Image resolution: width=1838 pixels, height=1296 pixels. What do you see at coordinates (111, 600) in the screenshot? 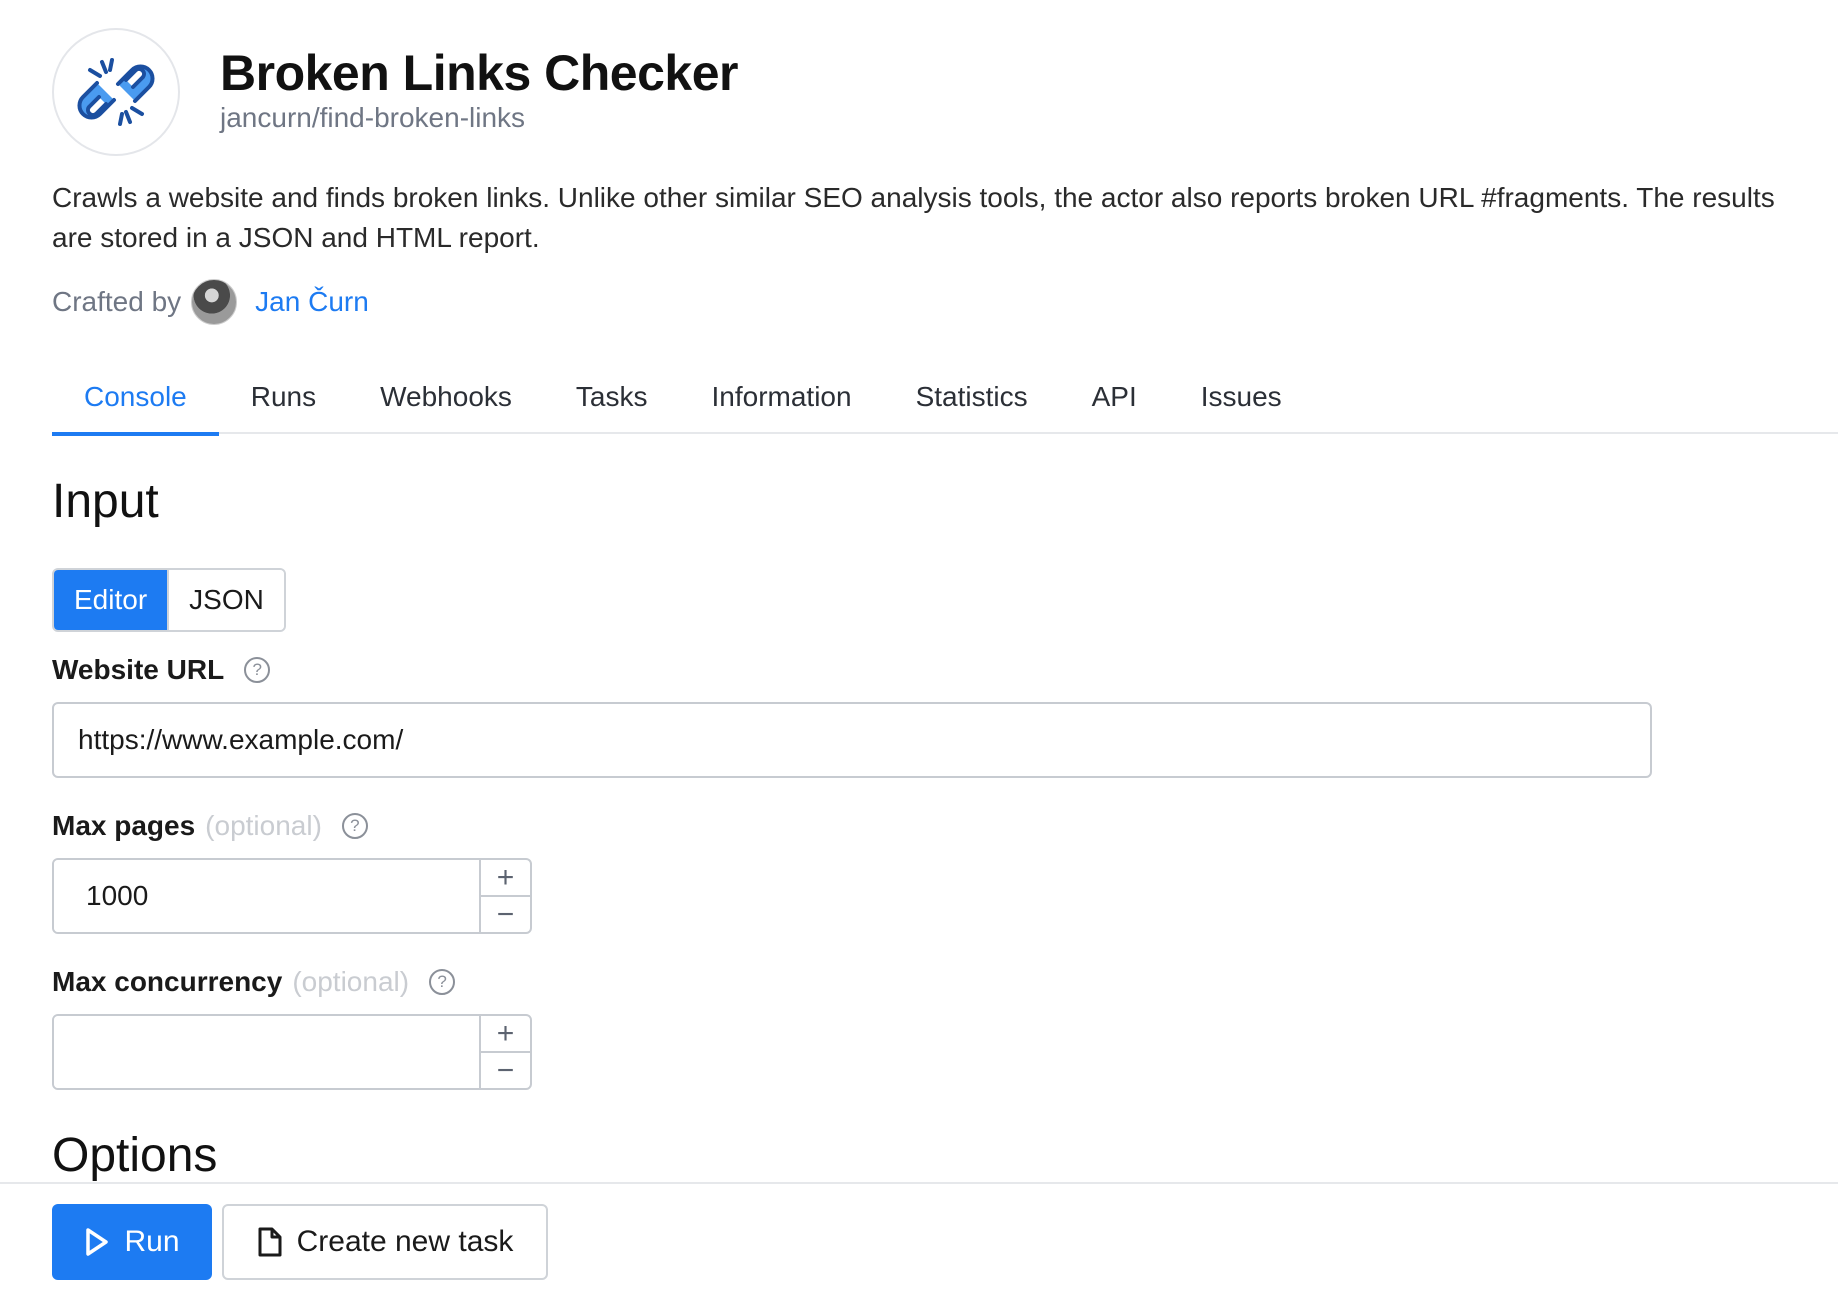
I see `editor-mode-button: Editor` at bounding box center [111, 600].